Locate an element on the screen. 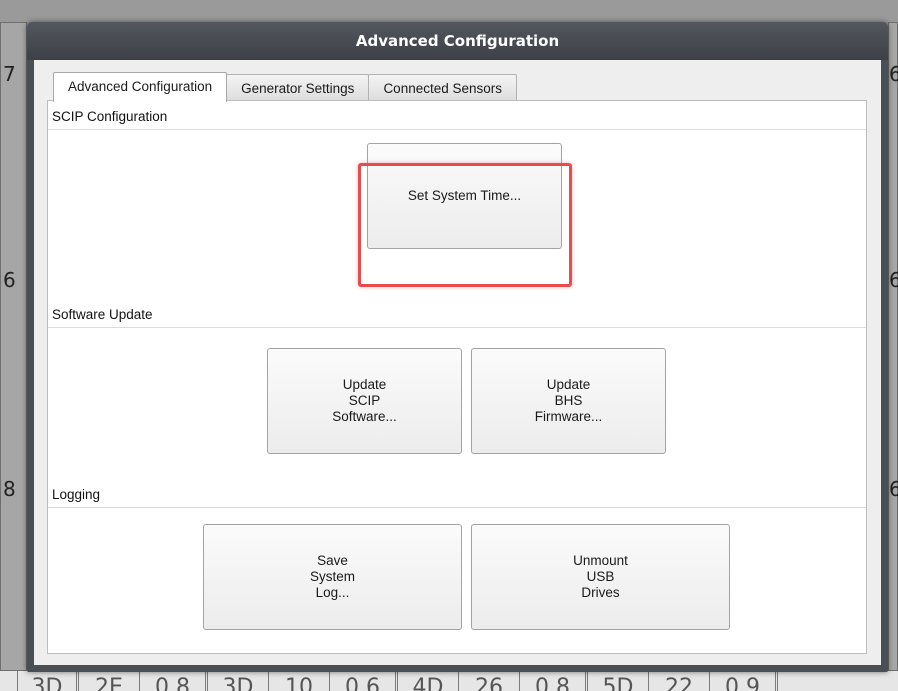 This screenshot has width=898, height=691. background-cell: 4D is located at coordinates (428, 681).